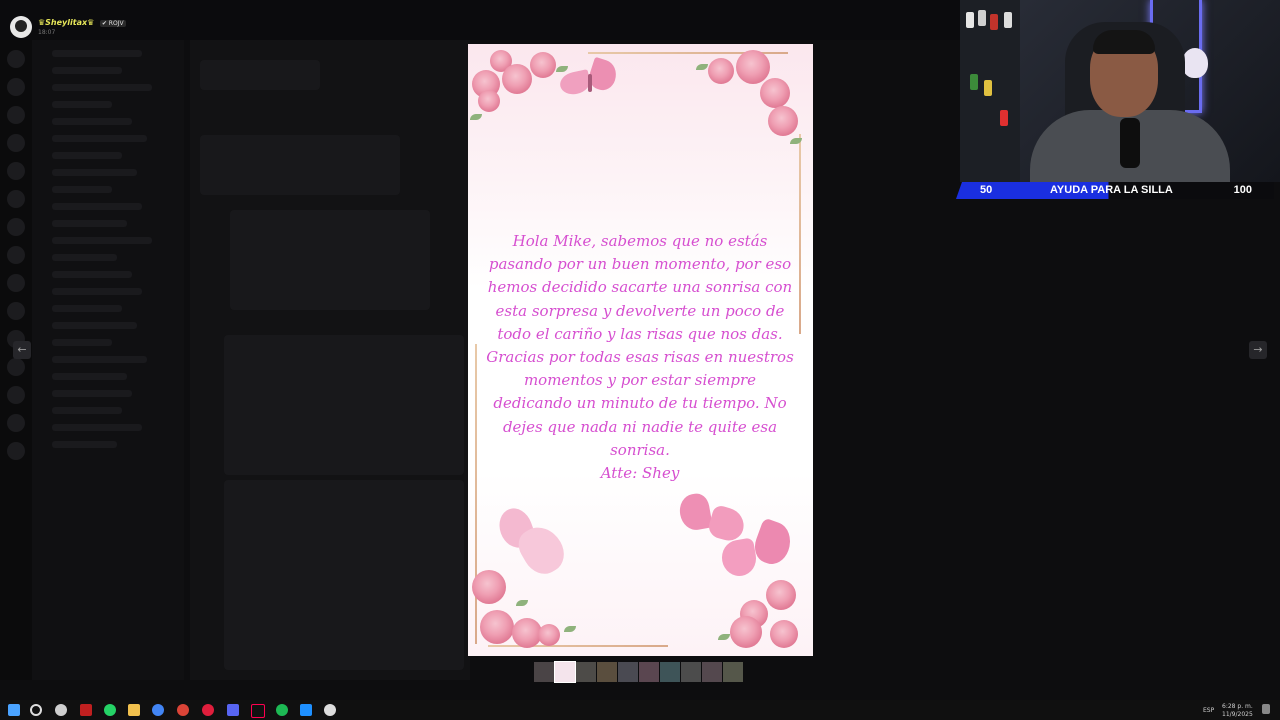  I want to click on discord-icon, so click(233, 710).